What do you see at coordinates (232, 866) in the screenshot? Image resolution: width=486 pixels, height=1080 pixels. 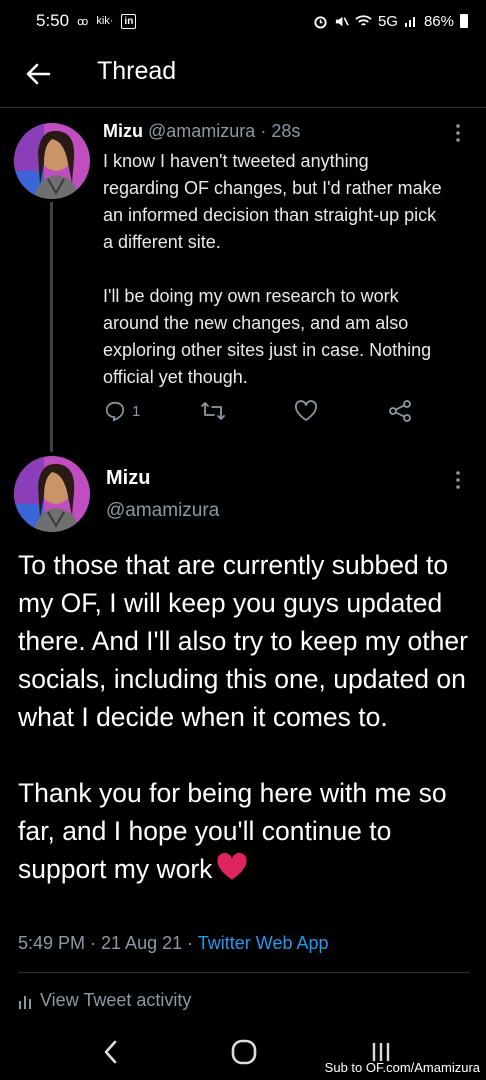 I see `red-heart-emoji-icon` at bounding box center [232, 866].